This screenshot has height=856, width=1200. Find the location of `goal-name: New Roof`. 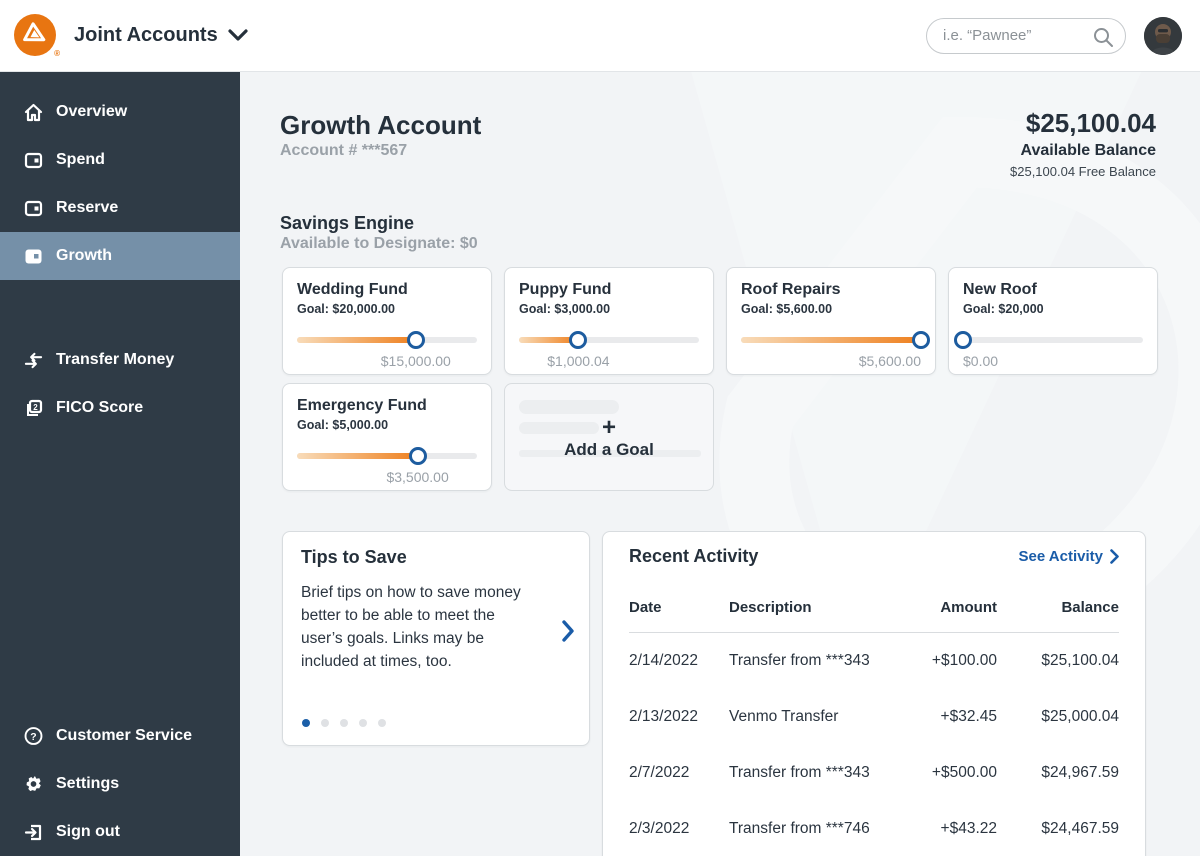

goal-name: New Roof is located at coordinates (1000, 289).